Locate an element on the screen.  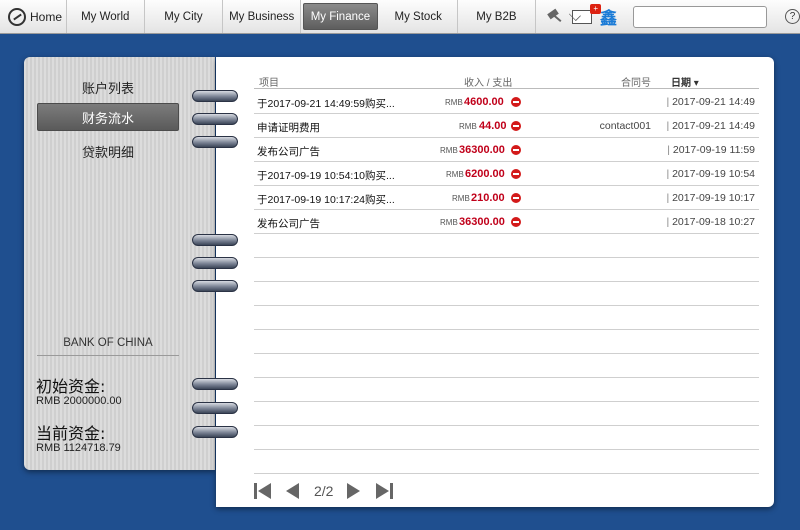
row-item: 申请证明费用 is located at coordinates (288, 128).